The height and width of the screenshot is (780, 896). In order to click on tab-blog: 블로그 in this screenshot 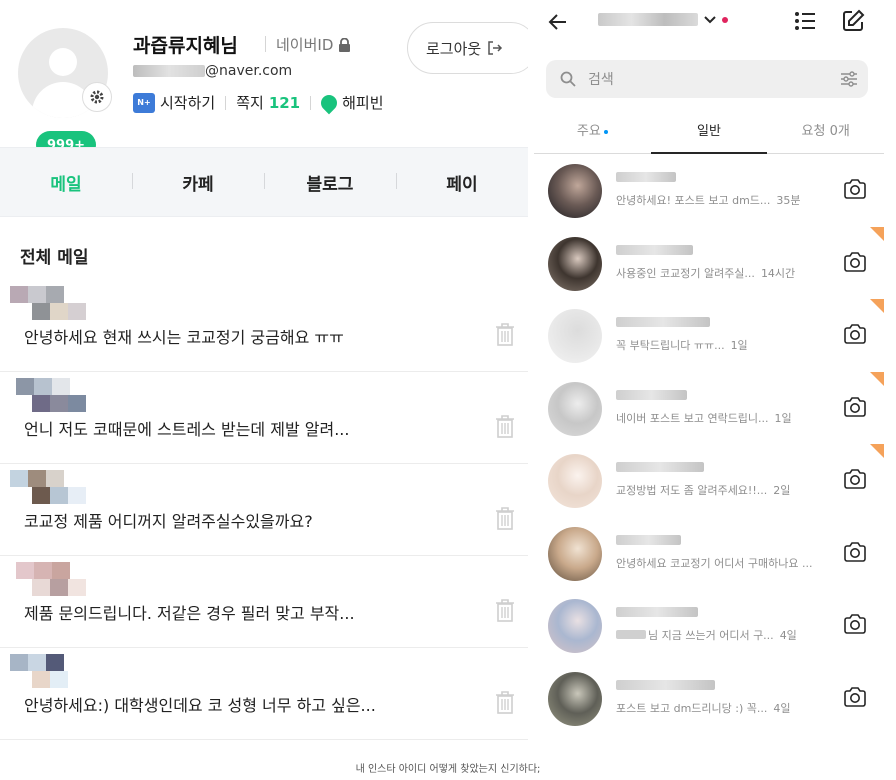, I will do `click(330, 182)`.